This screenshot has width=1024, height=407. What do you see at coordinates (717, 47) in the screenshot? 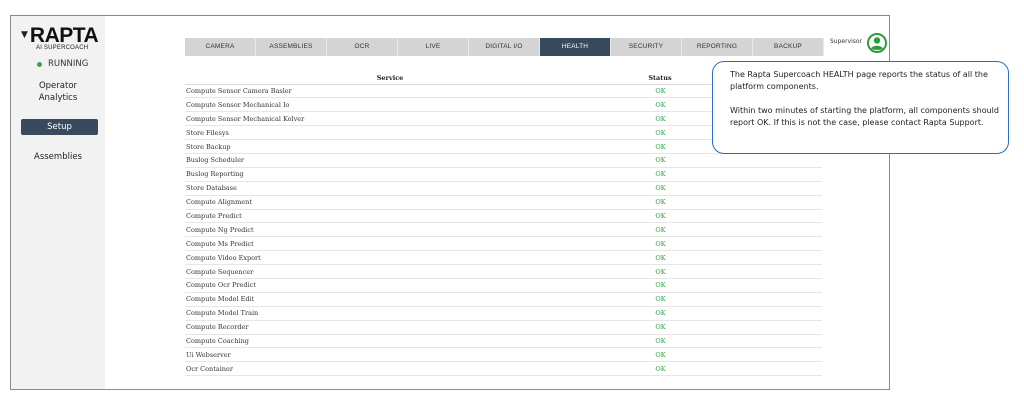
I see `tab-reporting: REPORTING` at bounding box center [717, 47].